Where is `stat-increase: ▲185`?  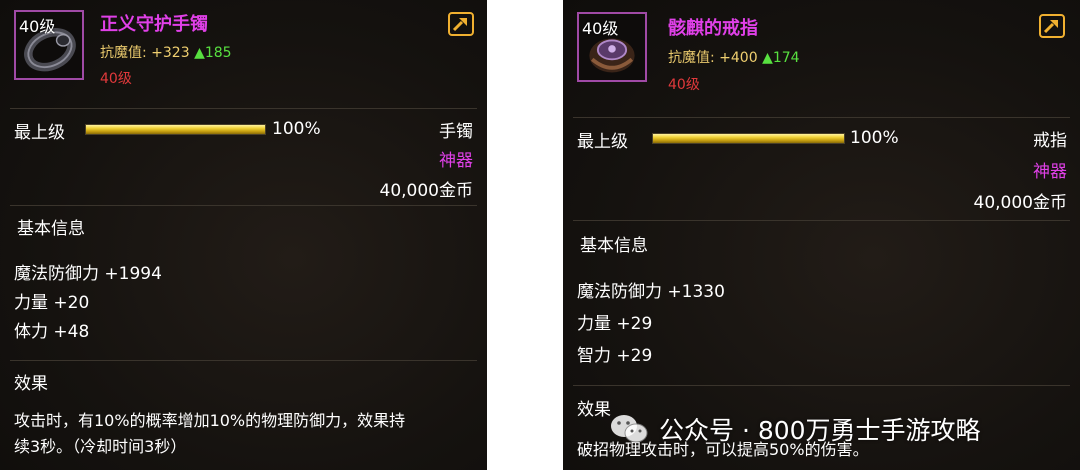 stat-increase: ▲185 is located at coordinates (213, 53).